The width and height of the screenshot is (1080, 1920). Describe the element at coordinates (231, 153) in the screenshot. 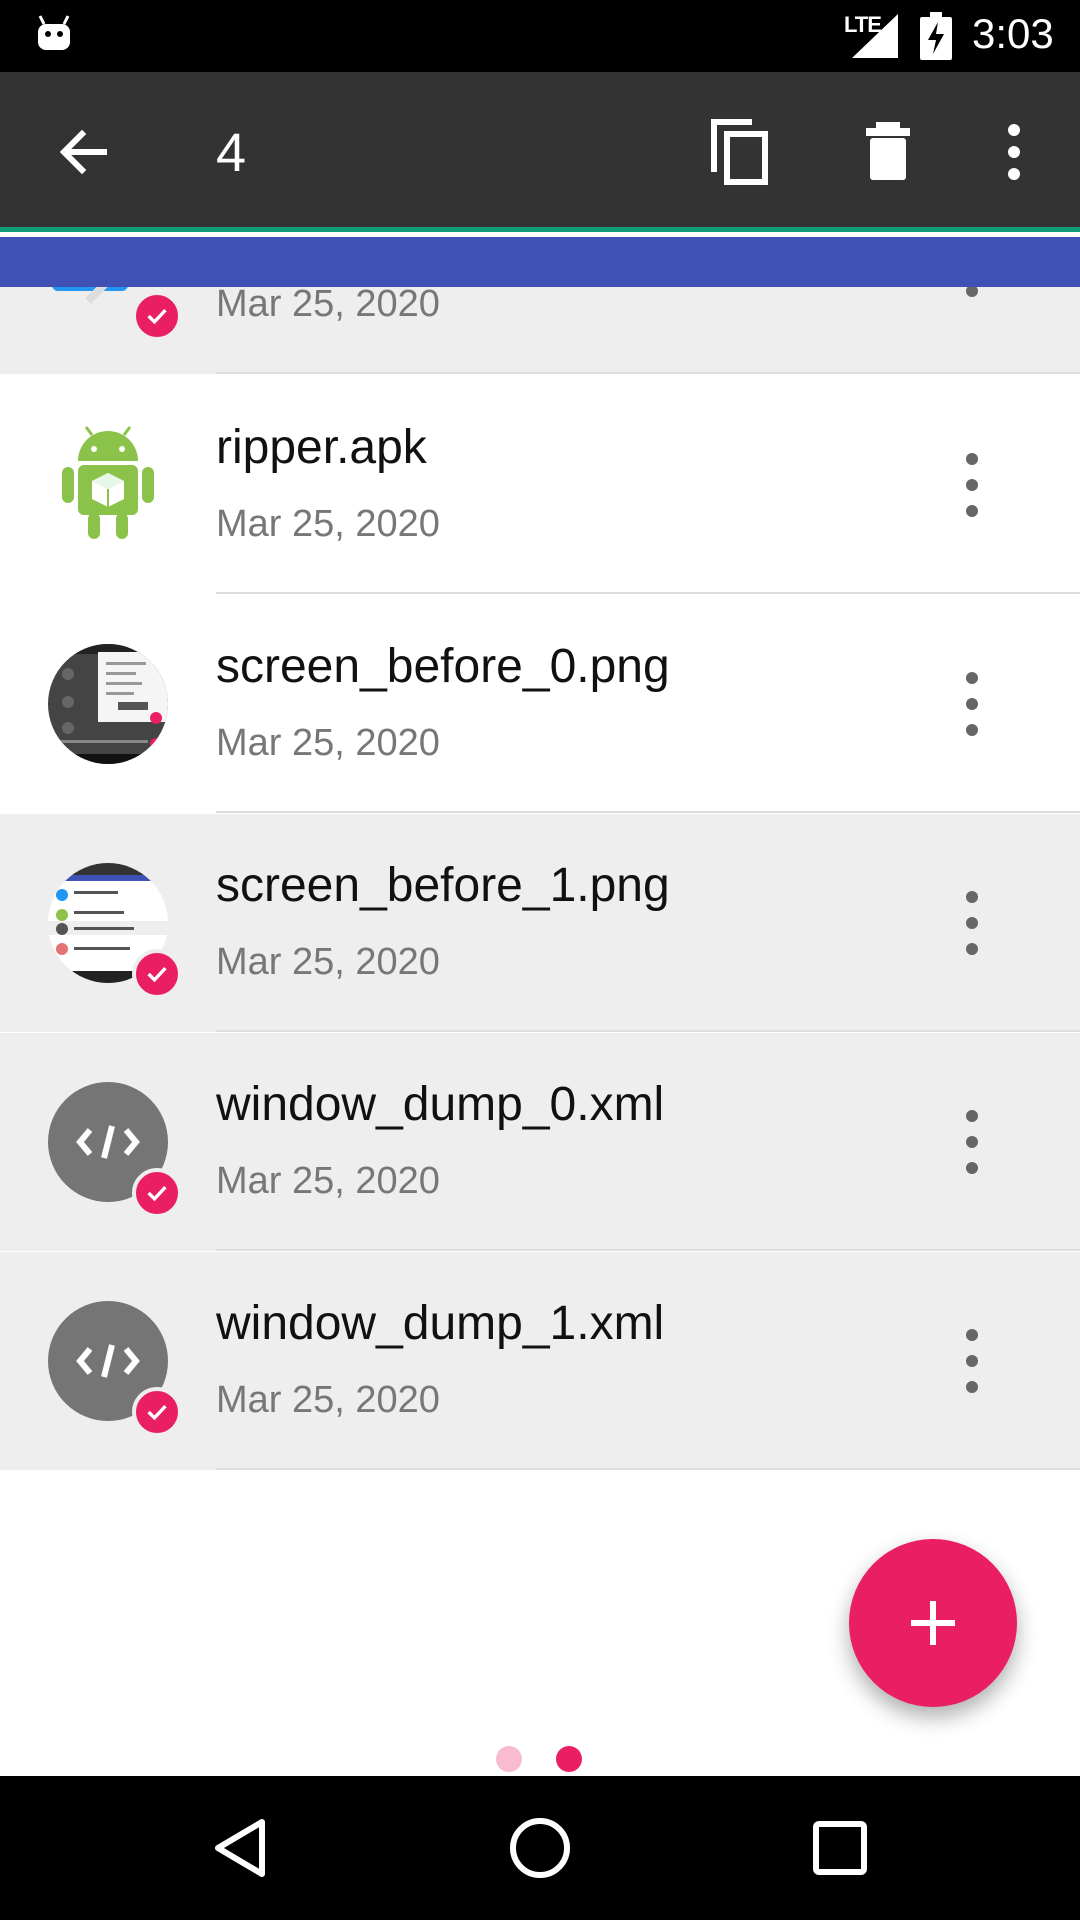

I see `selected-count: 4` at that location.